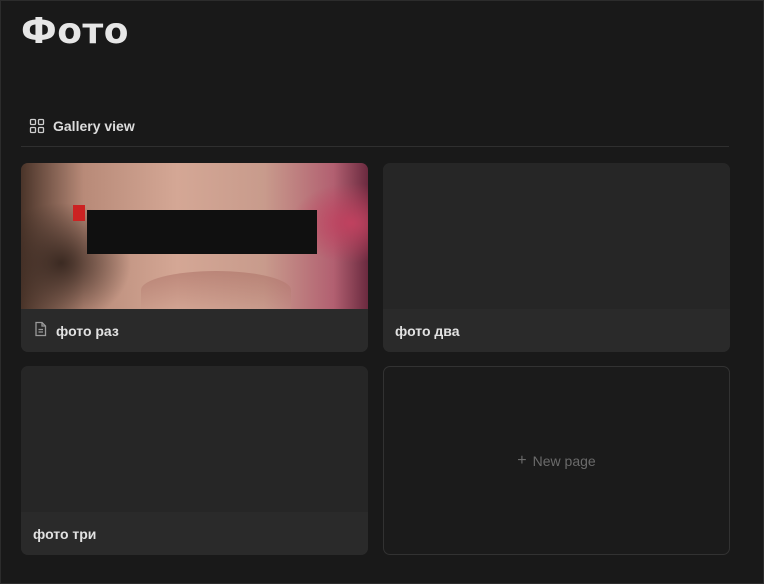  Describe the element at coordinates (522, 460) in the screenshot. I see `plus-icon: +` at that location.